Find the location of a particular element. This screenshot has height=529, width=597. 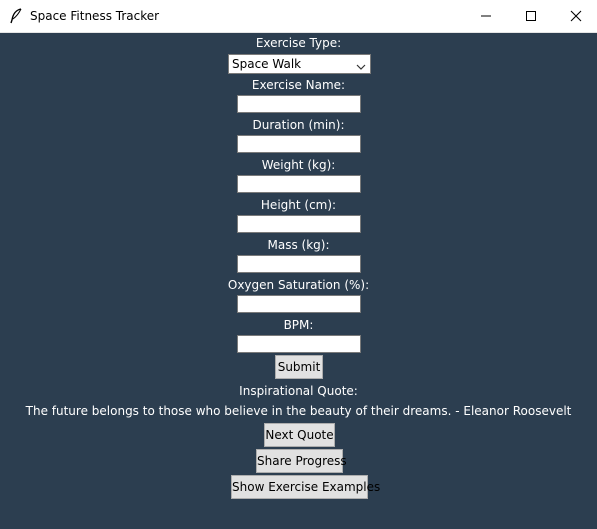

minimize-icon is located at coordinates (486, 16).